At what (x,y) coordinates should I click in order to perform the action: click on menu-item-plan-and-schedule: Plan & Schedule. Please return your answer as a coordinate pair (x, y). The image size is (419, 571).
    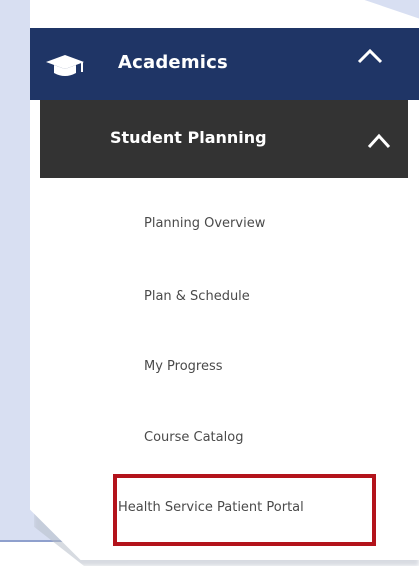
    Looking at the image, I should click on (197, 296).